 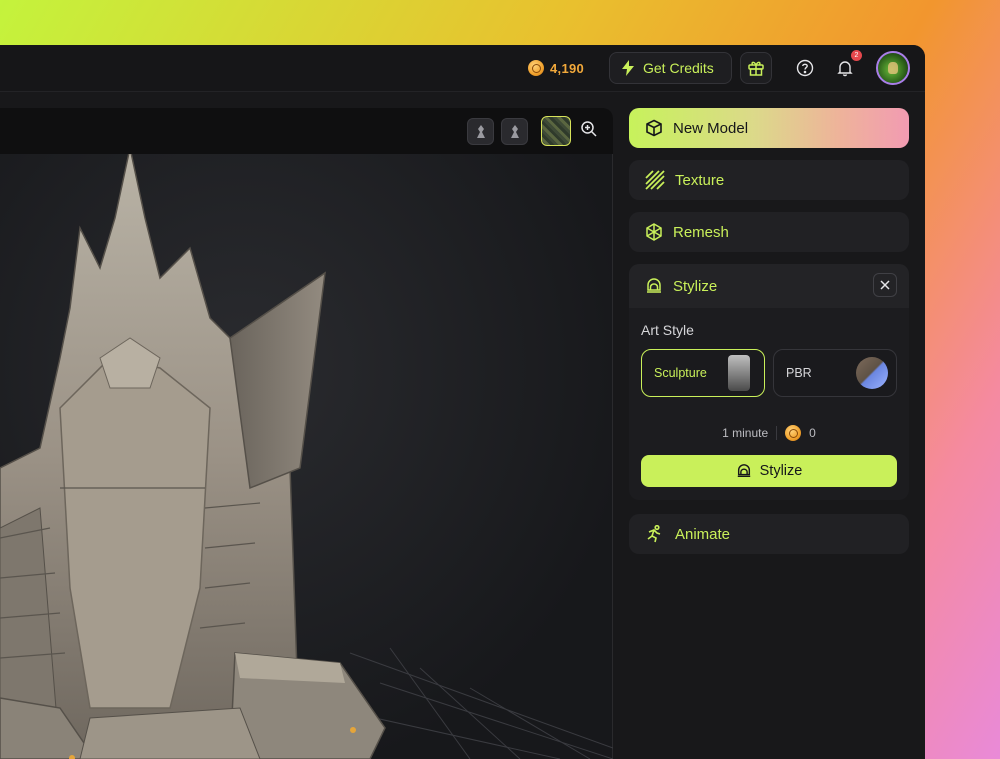 I want to click on texture-label: Texture, so click(x=700, y=180).